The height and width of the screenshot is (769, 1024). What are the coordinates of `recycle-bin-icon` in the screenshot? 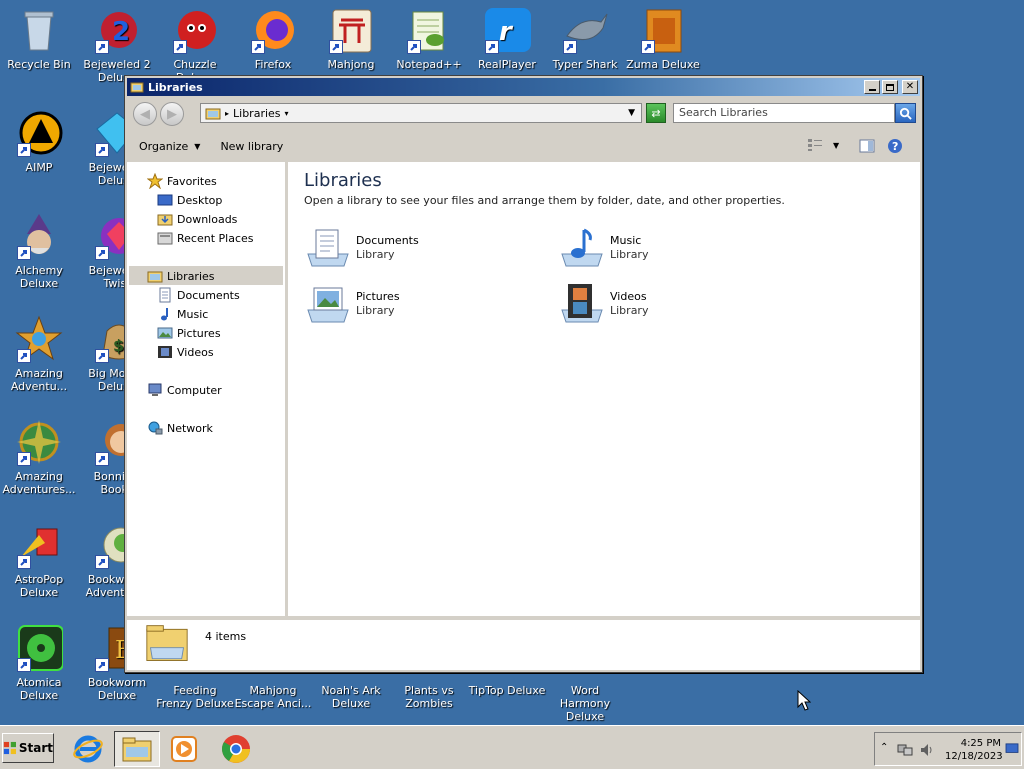 It's located at (39, 31).